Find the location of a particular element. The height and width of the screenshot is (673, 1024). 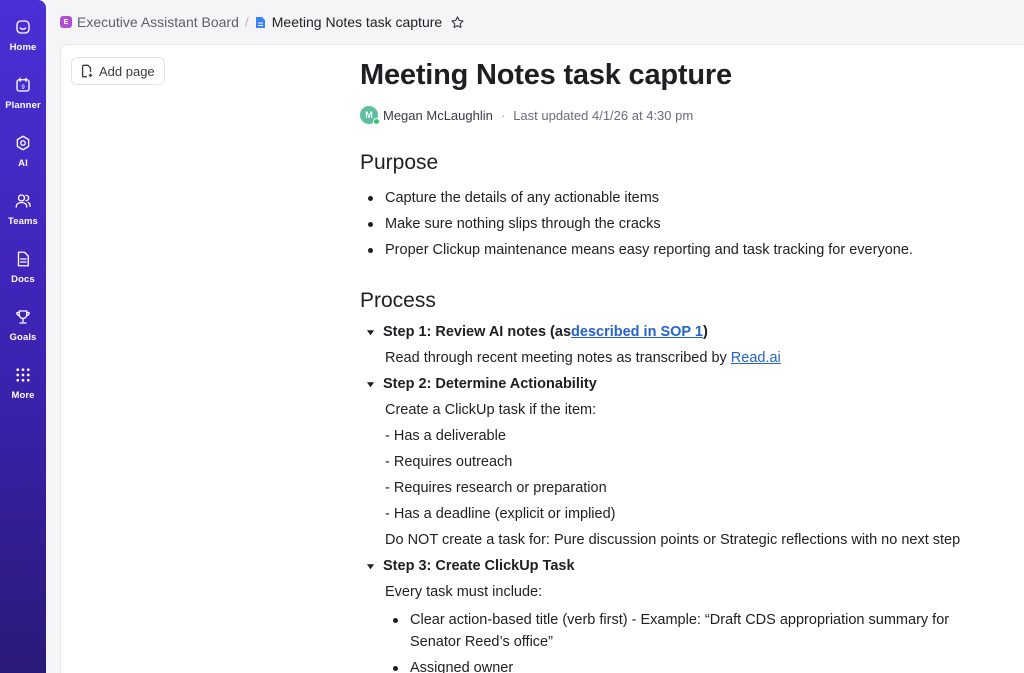

nav-home: Home is located at coordinates (23, 39).